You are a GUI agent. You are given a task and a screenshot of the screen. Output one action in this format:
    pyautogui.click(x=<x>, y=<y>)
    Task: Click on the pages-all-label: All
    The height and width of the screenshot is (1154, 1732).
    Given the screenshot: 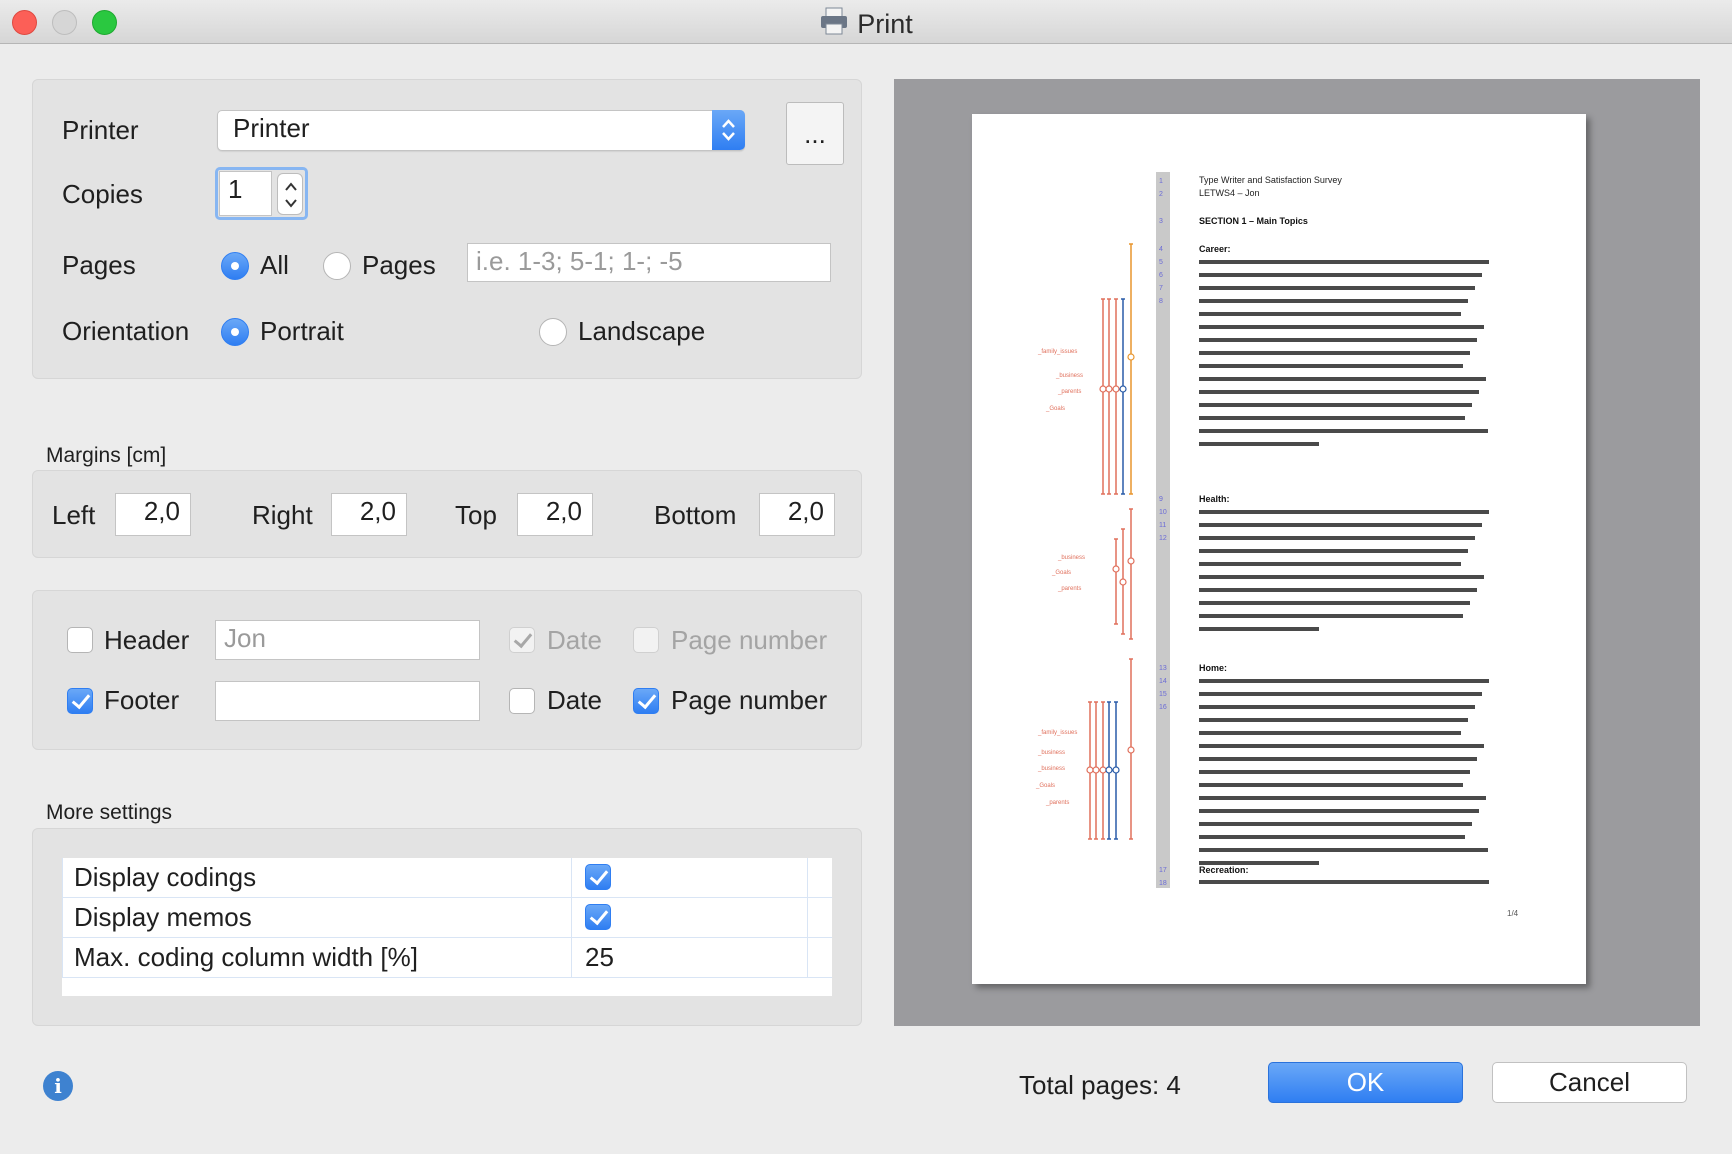 What is the action you would take?
    pyautogui.click(x=274, y=265)
    